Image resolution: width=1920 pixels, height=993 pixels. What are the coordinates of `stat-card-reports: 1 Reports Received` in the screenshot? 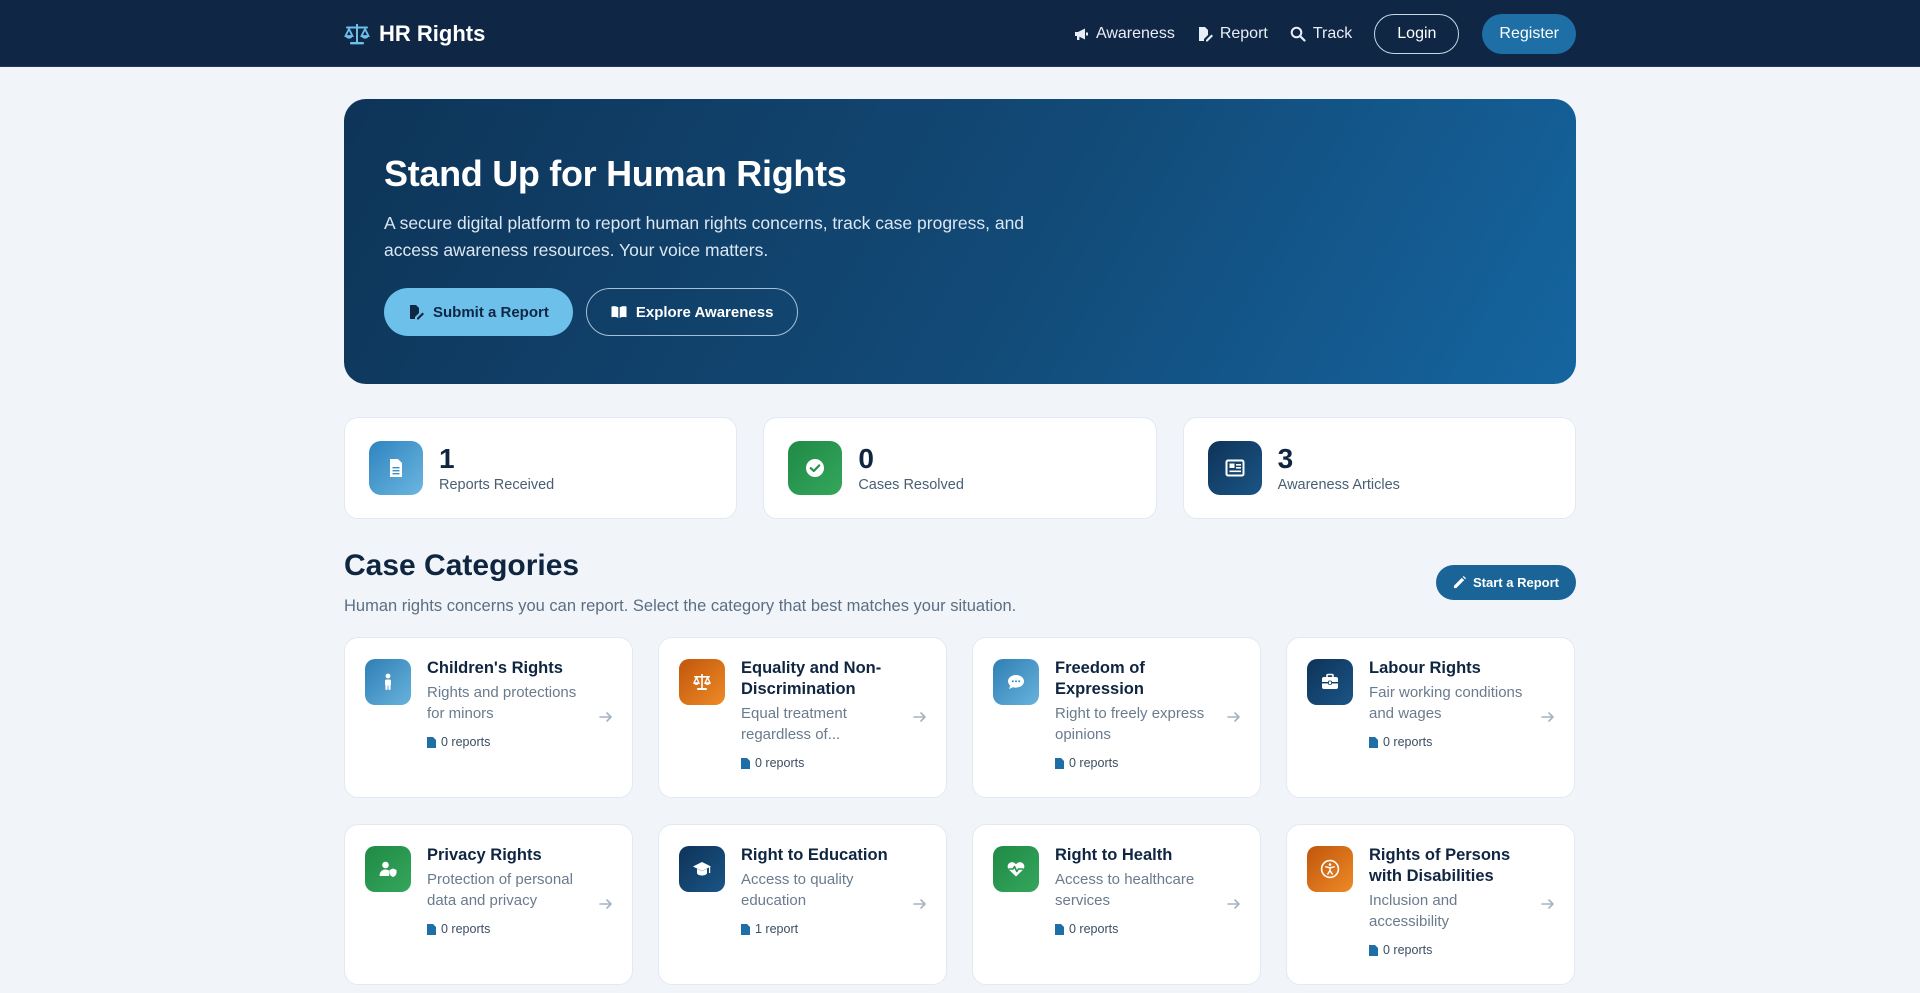 It's located at (541, 468).